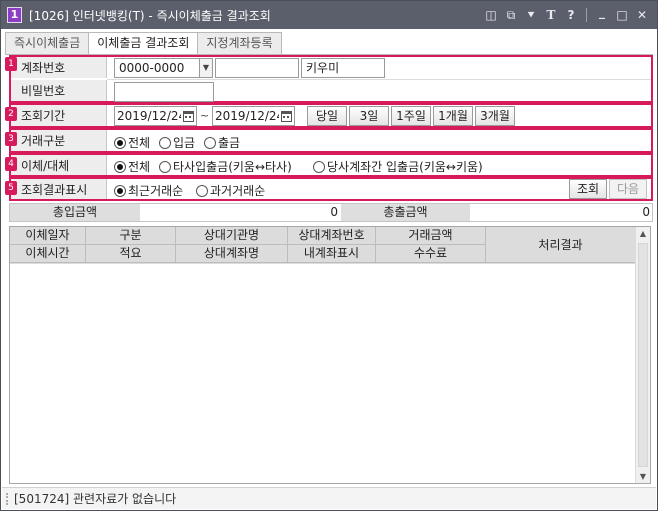 Image resolution: width=658 pixels, height=511 pixels. Describe the element at coordinates (48, 236) in the screenshot. I see `col-transfer-date: 이체일자` at that location.